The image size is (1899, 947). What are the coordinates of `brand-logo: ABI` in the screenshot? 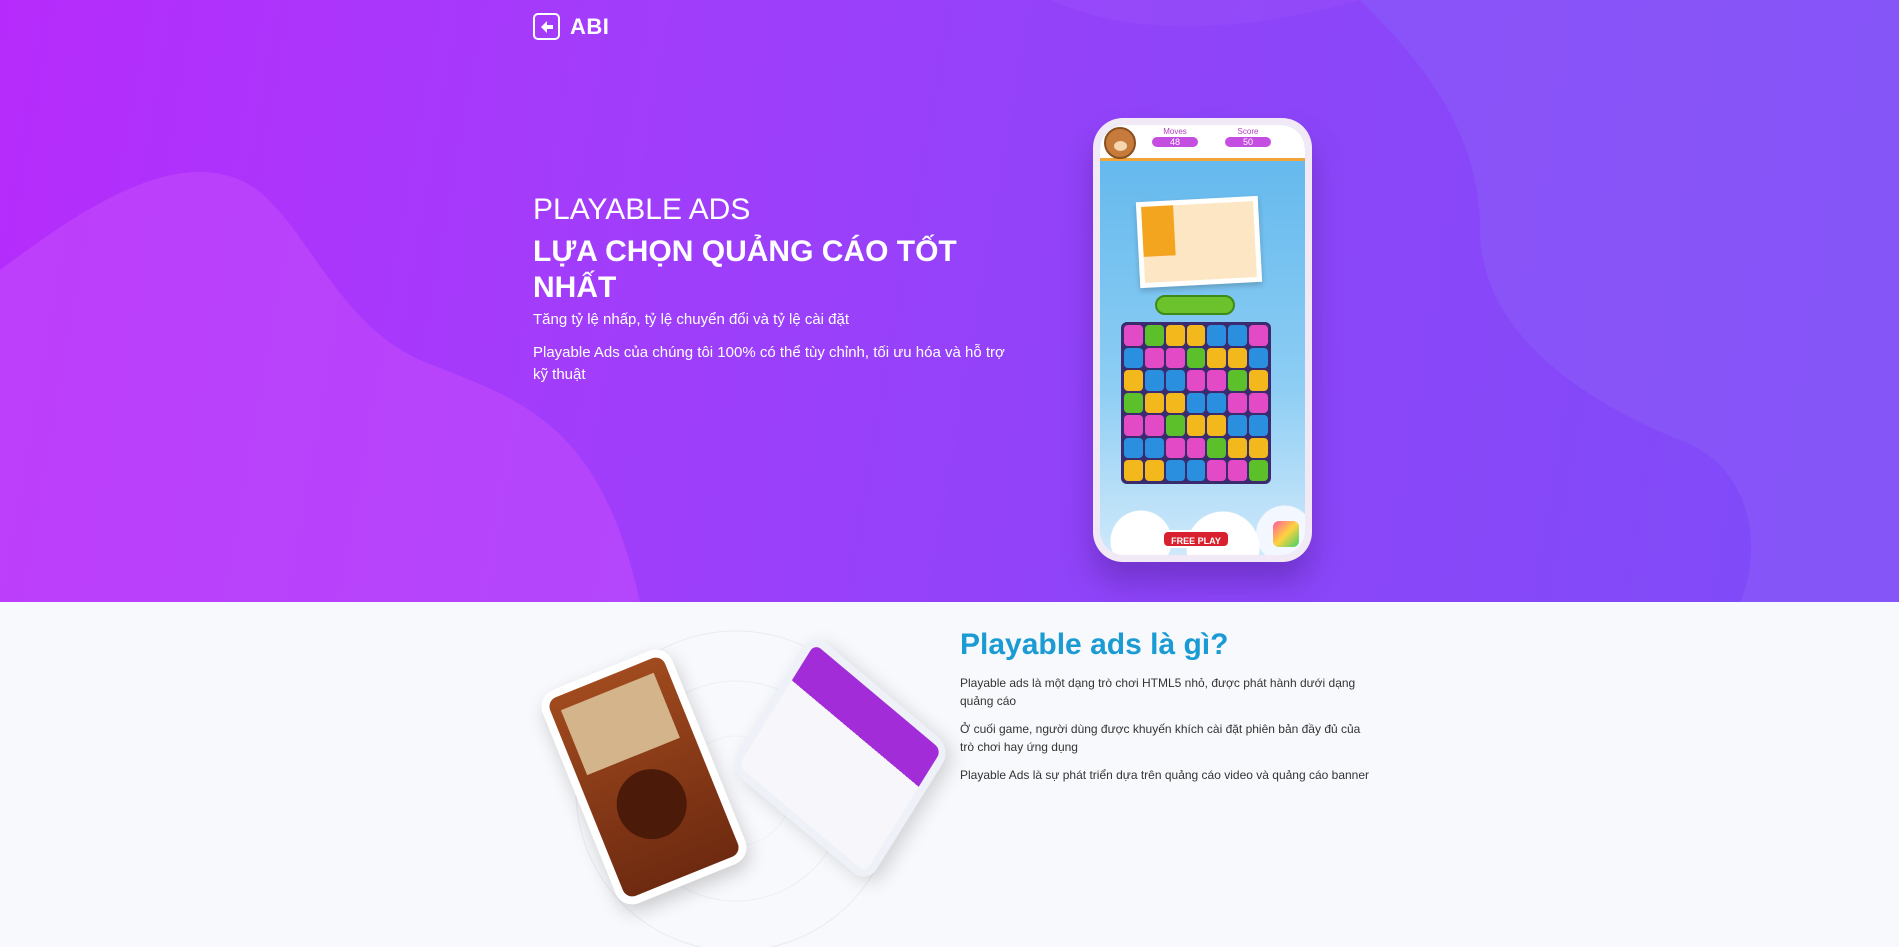 It's located at (571, 26).